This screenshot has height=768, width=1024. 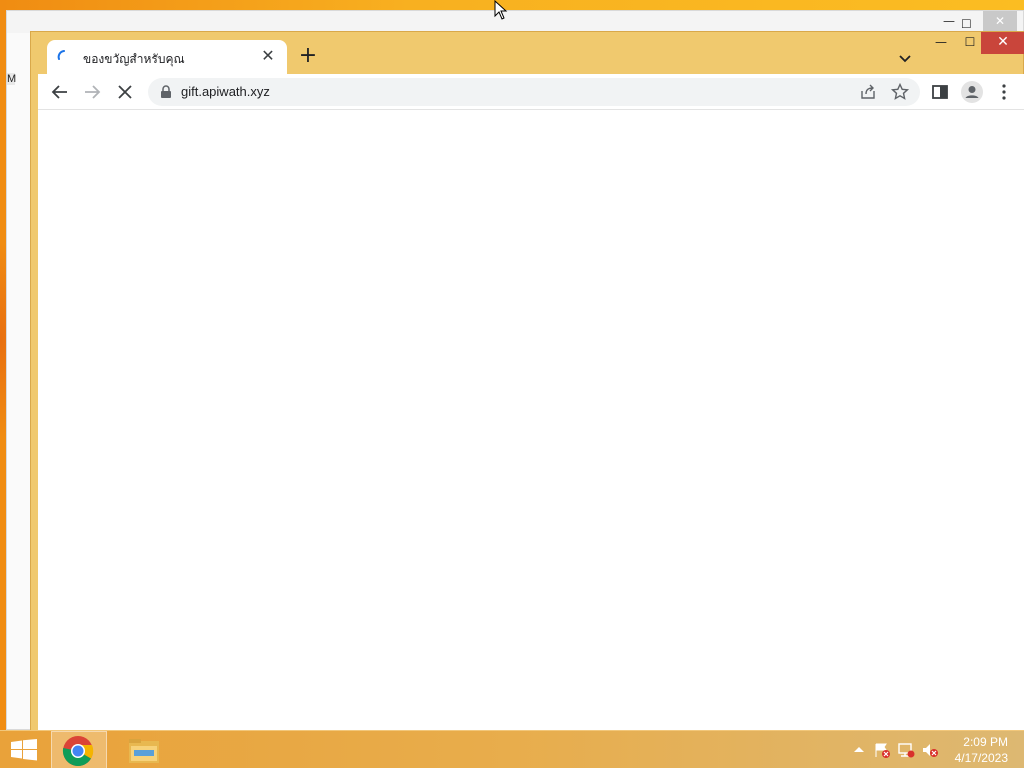 What do you see at coordinates (985, 742) in the screenshot?
I see `clock-time: 2:09 PM` at bounding box center [985, 742].